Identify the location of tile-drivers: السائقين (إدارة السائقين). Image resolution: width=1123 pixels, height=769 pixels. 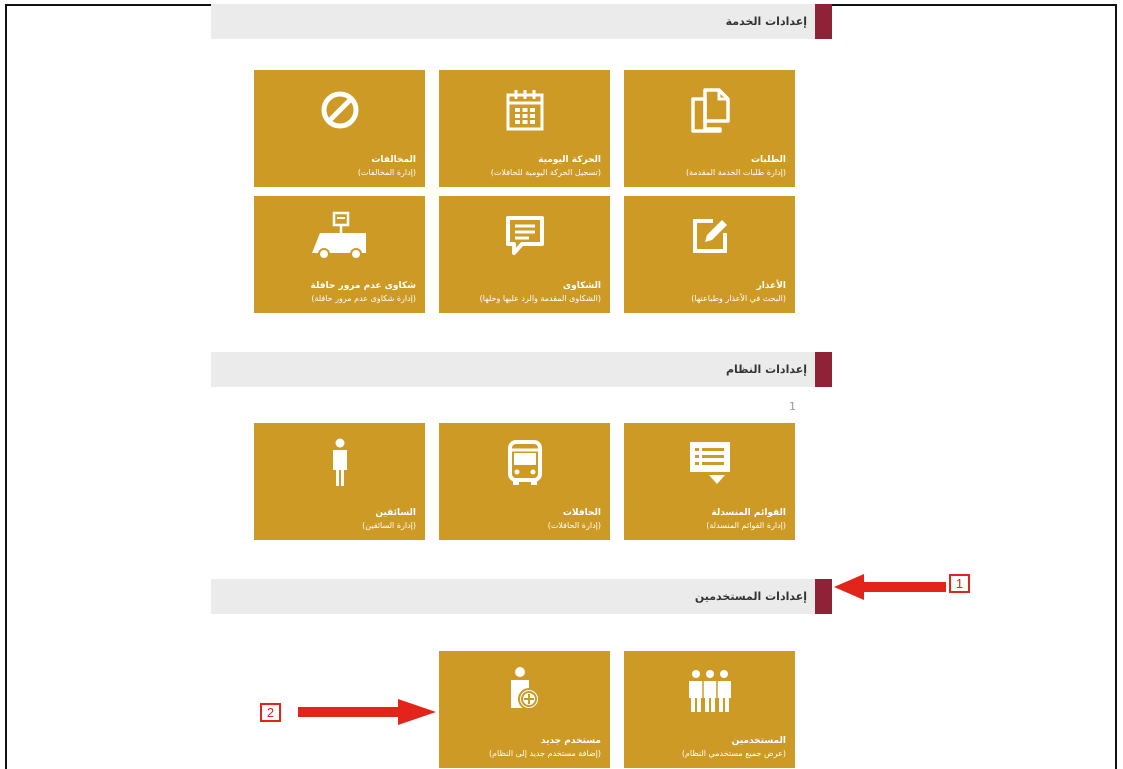
(339, 481).